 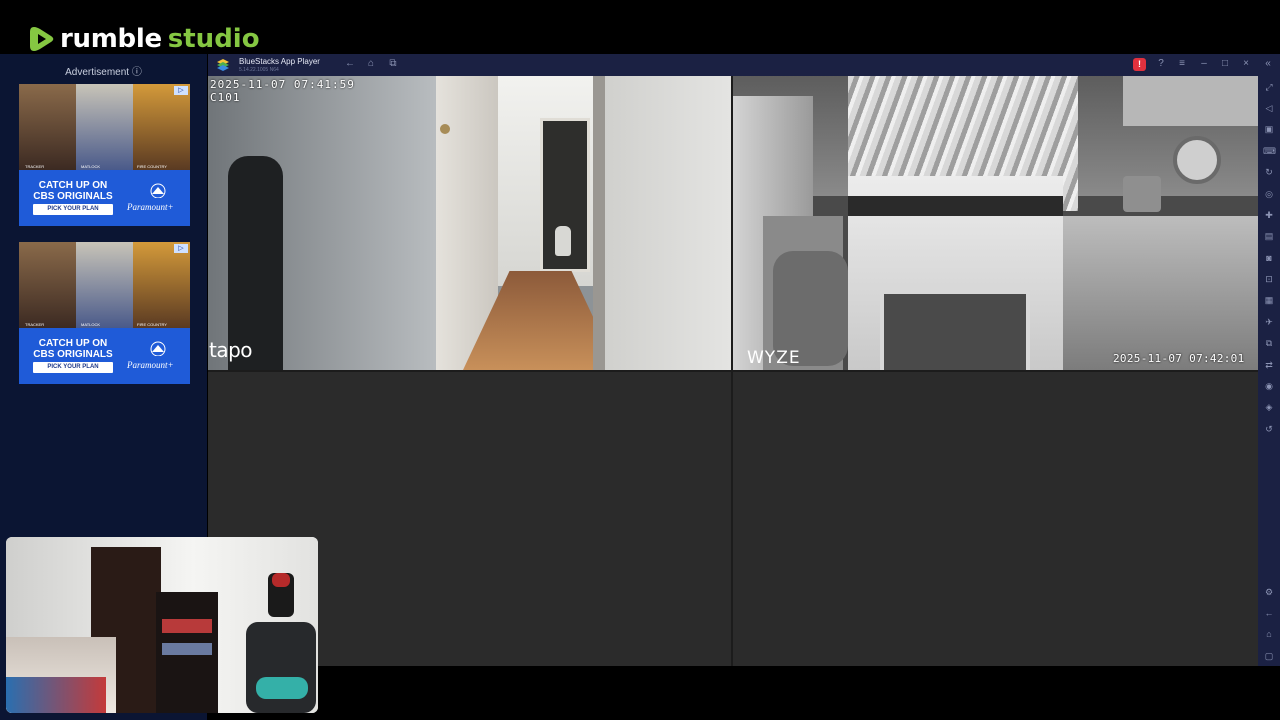 I want to click on camera-brand-watermark: WYZE, so click(x=774, y=358).